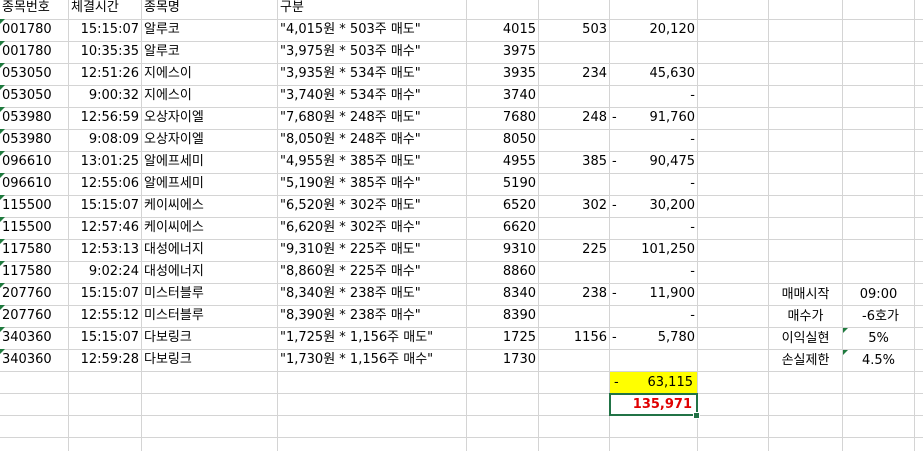 This screenshot has width=923, height=451. I want to click on cell-desc: "8,050원 * 248주 매수", so click(372, 140).